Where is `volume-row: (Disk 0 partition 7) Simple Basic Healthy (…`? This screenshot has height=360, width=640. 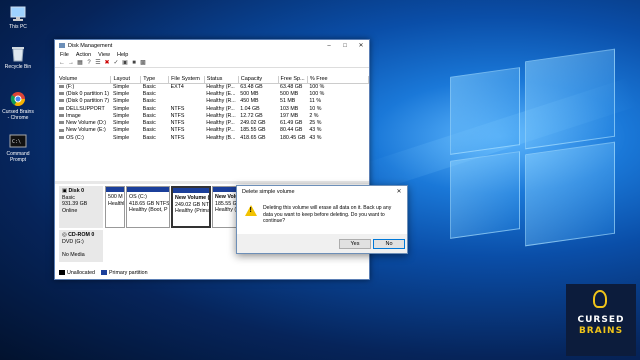 volume-row: (Disk 0 partition 7) Simple Basic Healthy (… is located at coordinates (213, 101).